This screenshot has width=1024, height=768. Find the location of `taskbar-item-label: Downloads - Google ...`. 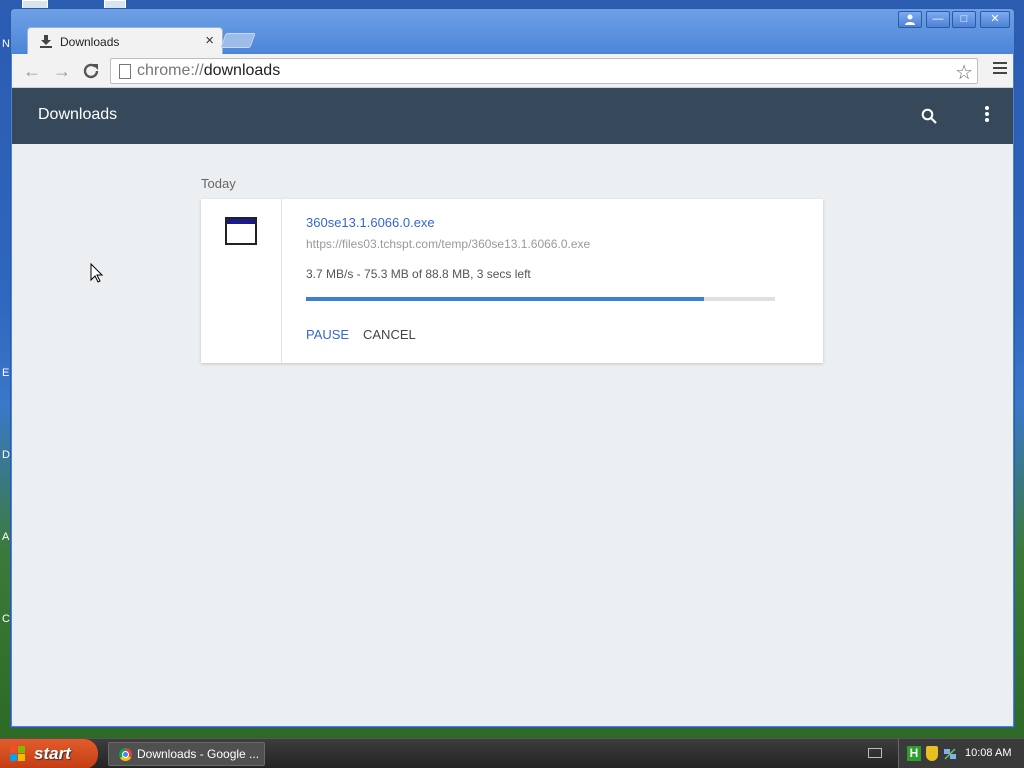

taskbar-item-label: Downloads - Google ... is located at coordinates (198, 754).